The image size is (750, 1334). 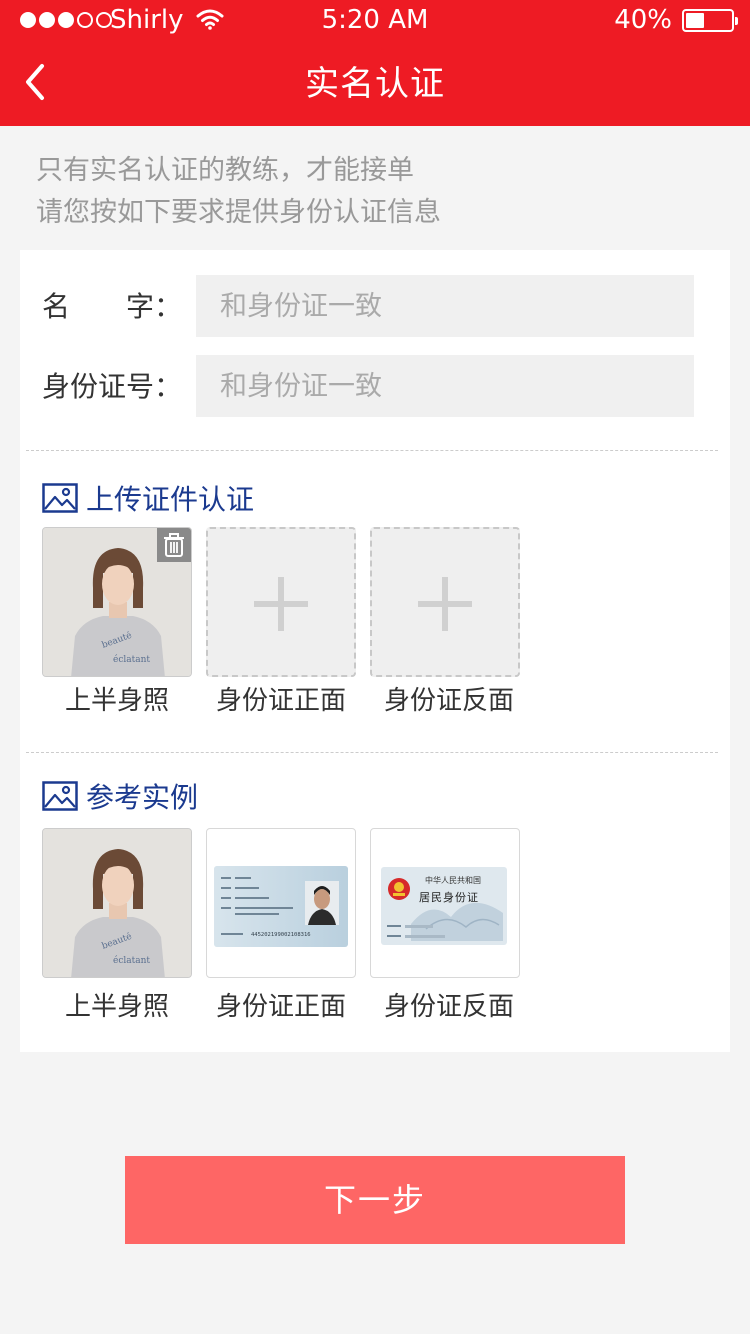 I want to click on app-header: Shirly 5:20 AM 40% 实名认证, so click(x=375, y=63).